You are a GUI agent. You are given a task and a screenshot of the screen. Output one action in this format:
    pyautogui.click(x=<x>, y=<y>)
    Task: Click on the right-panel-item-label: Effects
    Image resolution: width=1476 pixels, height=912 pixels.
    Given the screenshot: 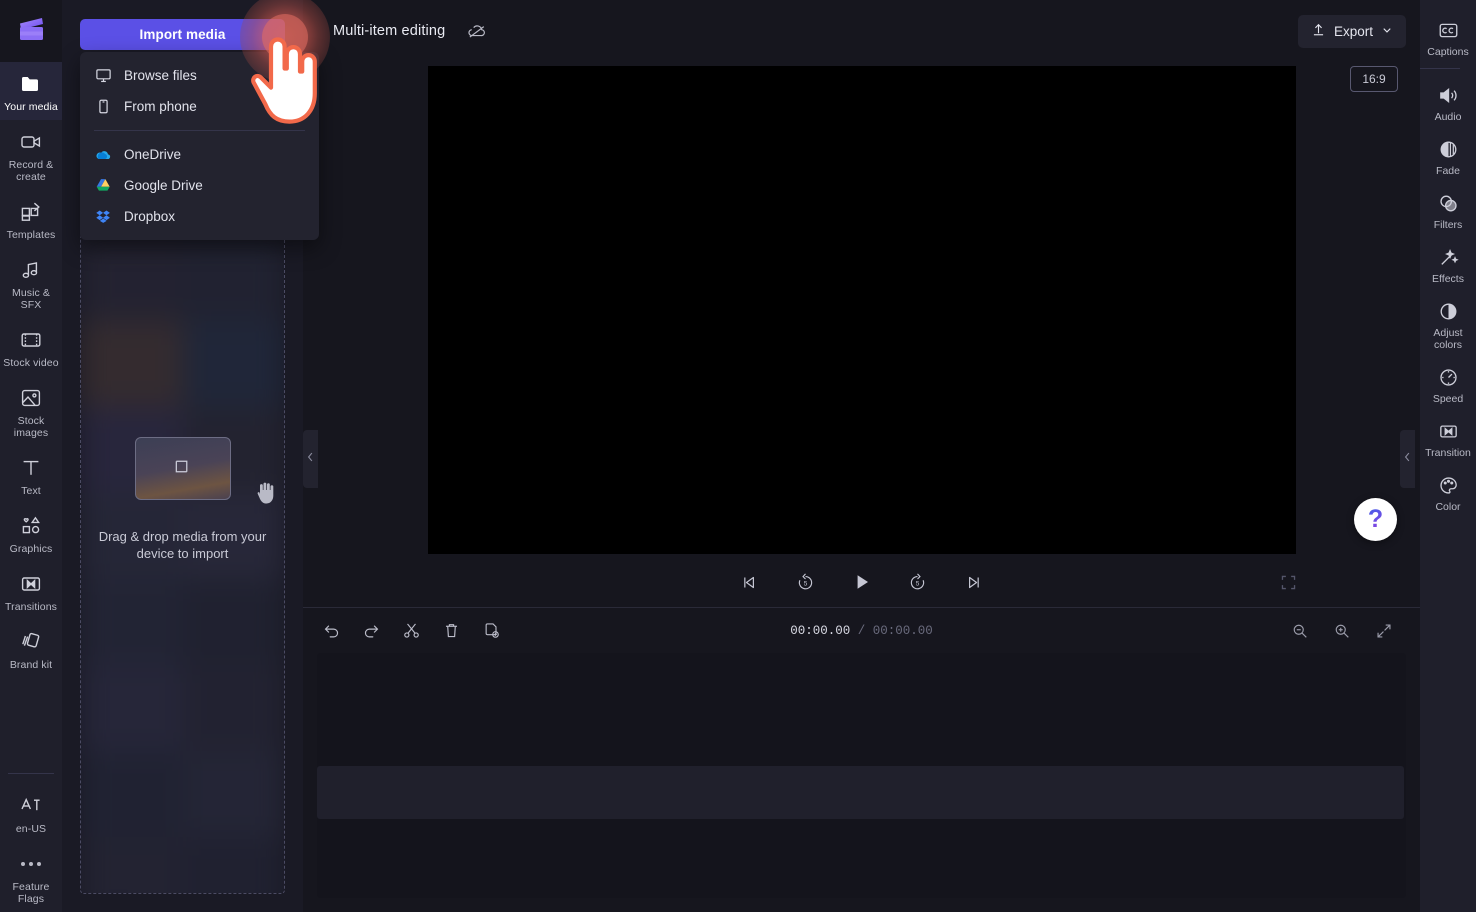 What is the action you would take?
    pyautogui.click(x=1448, y=279)
    